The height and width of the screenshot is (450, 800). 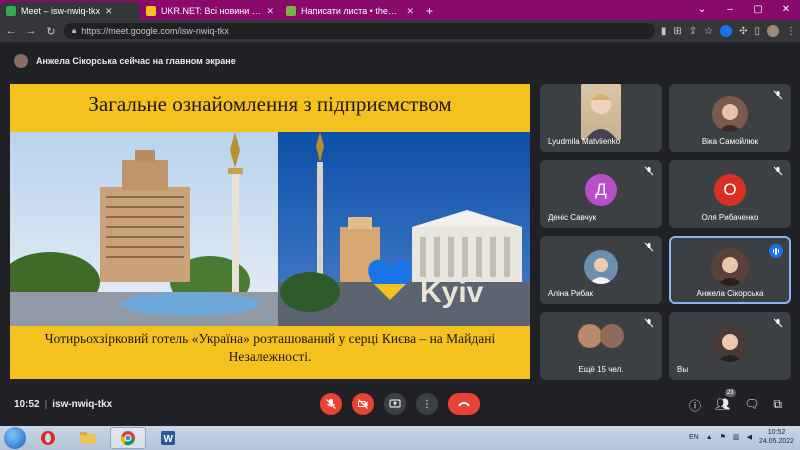 I want to click on tray-clock: 10:52 24.05.2022, so click(x=776, y=437).